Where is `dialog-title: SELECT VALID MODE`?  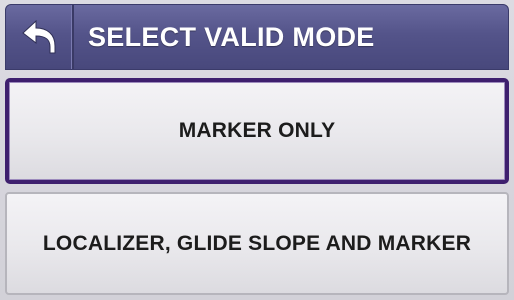 dialog-title: SELECT VALID MODE is located at coordinates (231, 36).